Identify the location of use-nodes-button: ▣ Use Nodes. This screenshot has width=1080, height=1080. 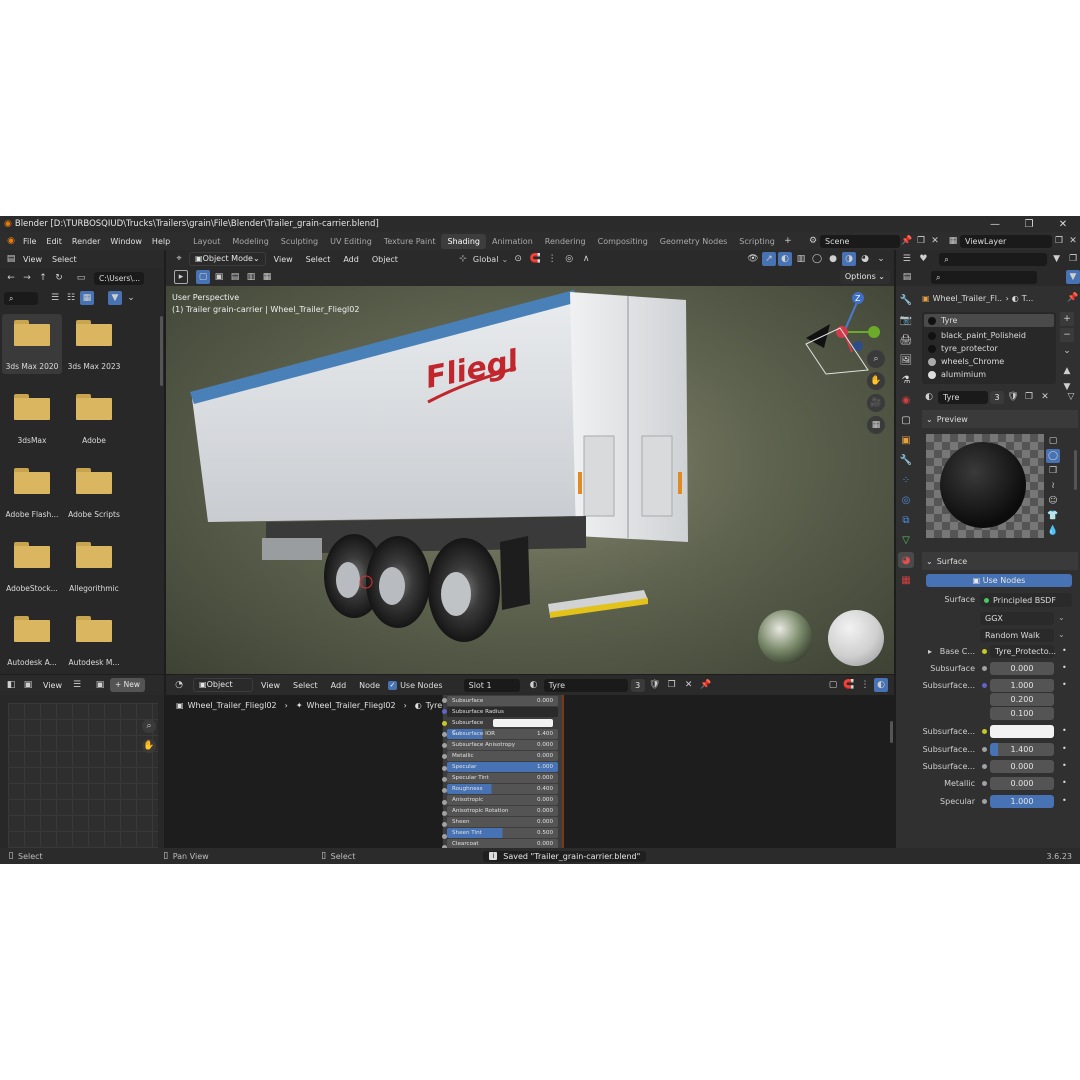
(999, 580).